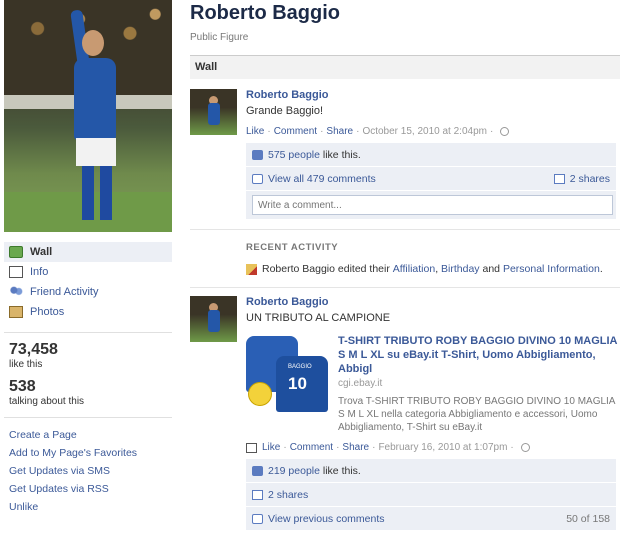 The height and width of the screenshot is (538, 620). I want to click on shares-row: 2 shares, so click(431, 495).